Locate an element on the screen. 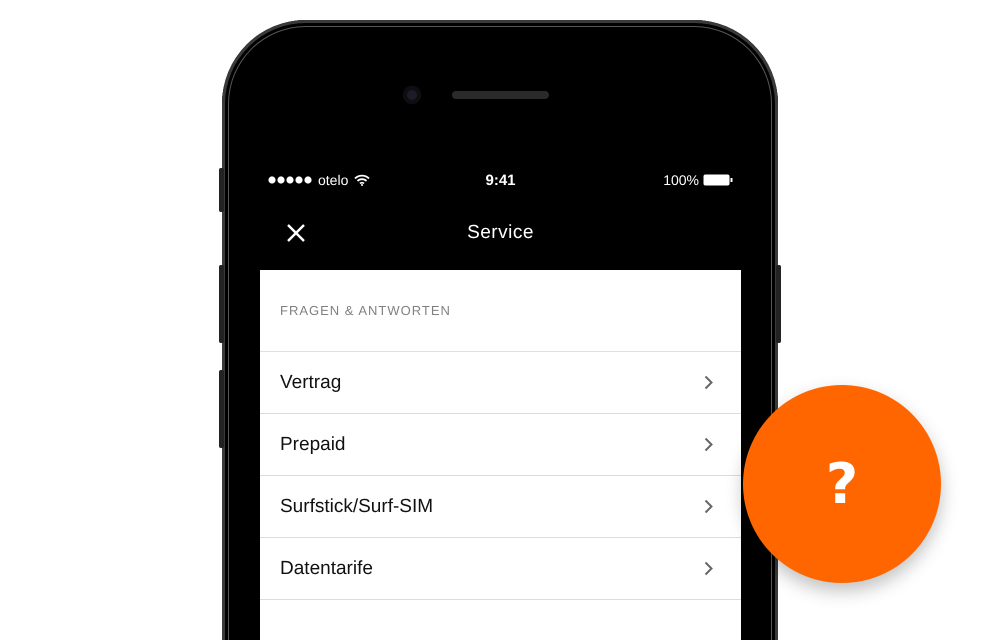  list-item: Vertrag is located at coordinates (500, 383).